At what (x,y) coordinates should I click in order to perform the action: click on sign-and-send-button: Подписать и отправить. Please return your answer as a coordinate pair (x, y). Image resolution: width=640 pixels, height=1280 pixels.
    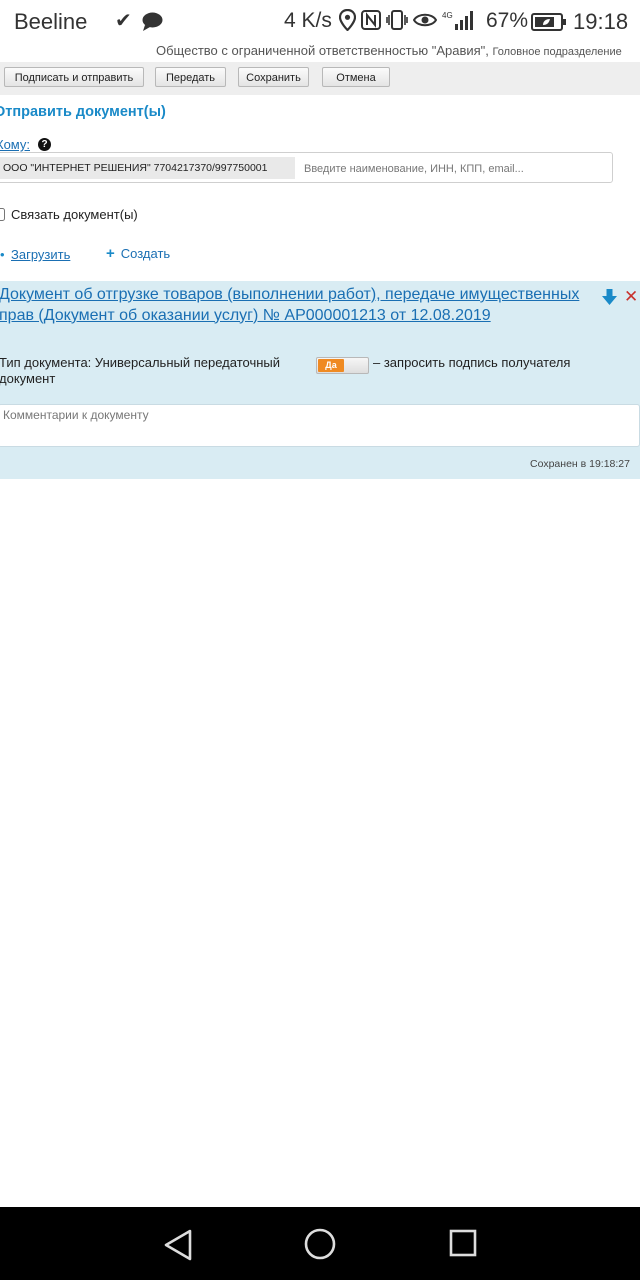
    Looking at the image, I should click on (74, 77).